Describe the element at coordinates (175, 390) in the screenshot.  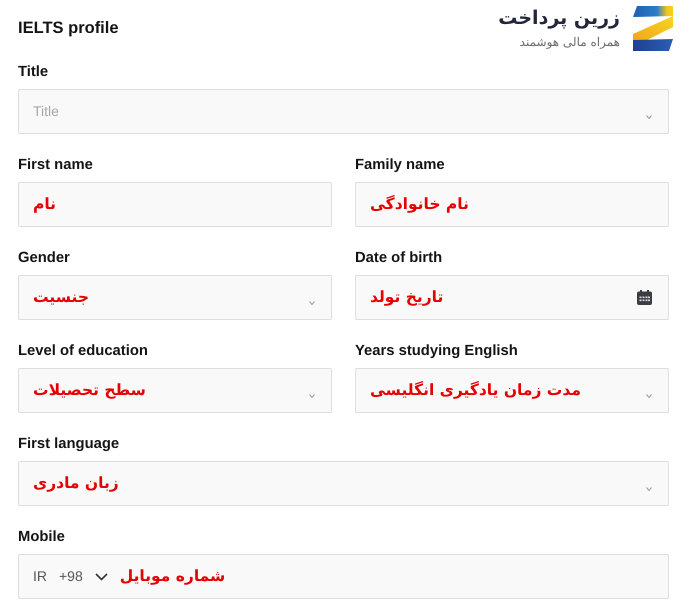
I see `dropdown-field: سطح تحصیلات` at that location.